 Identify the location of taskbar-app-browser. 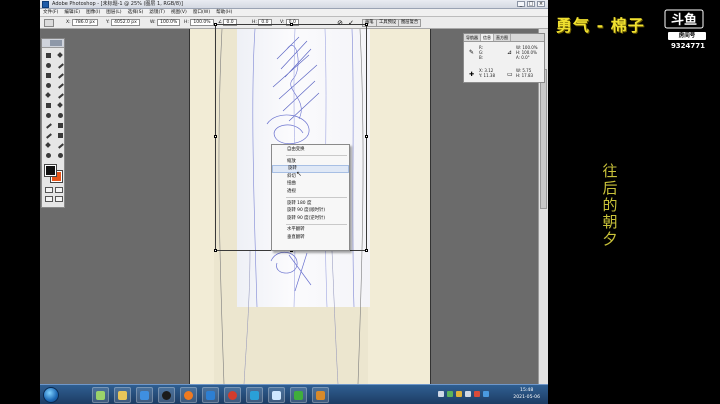
(188, 395).